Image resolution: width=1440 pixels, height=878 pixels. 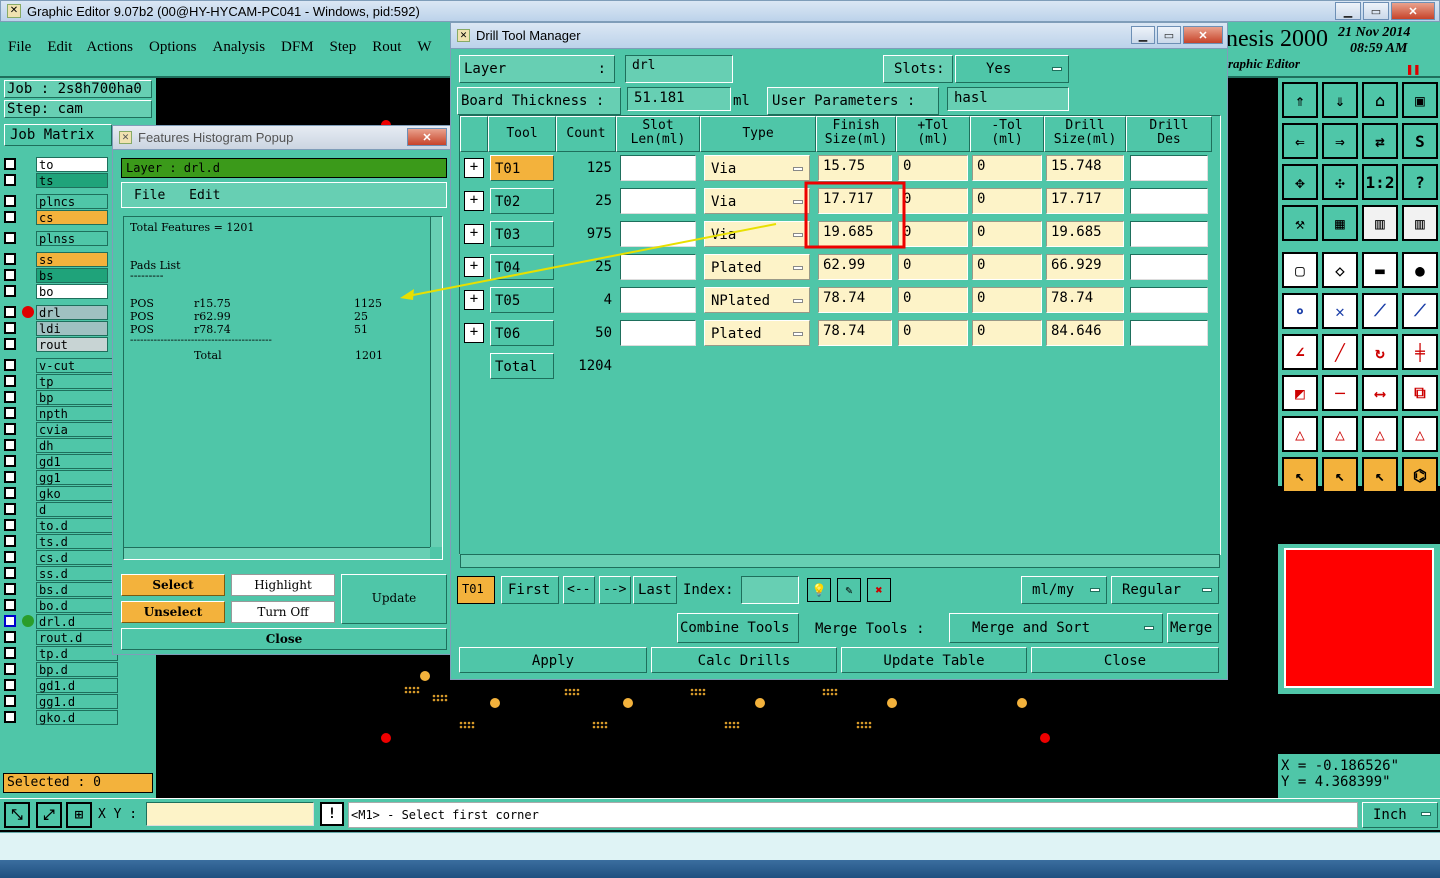 What do you see at coordinates (64, 653) in the screenshot?
I see `layer-row: tp.d` at bounding box center [64, 653].